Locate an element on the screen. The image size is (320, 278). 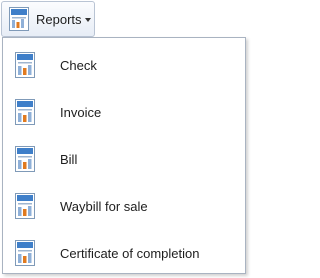
menu-item-label: Bill is located at coordinates (69, 159).